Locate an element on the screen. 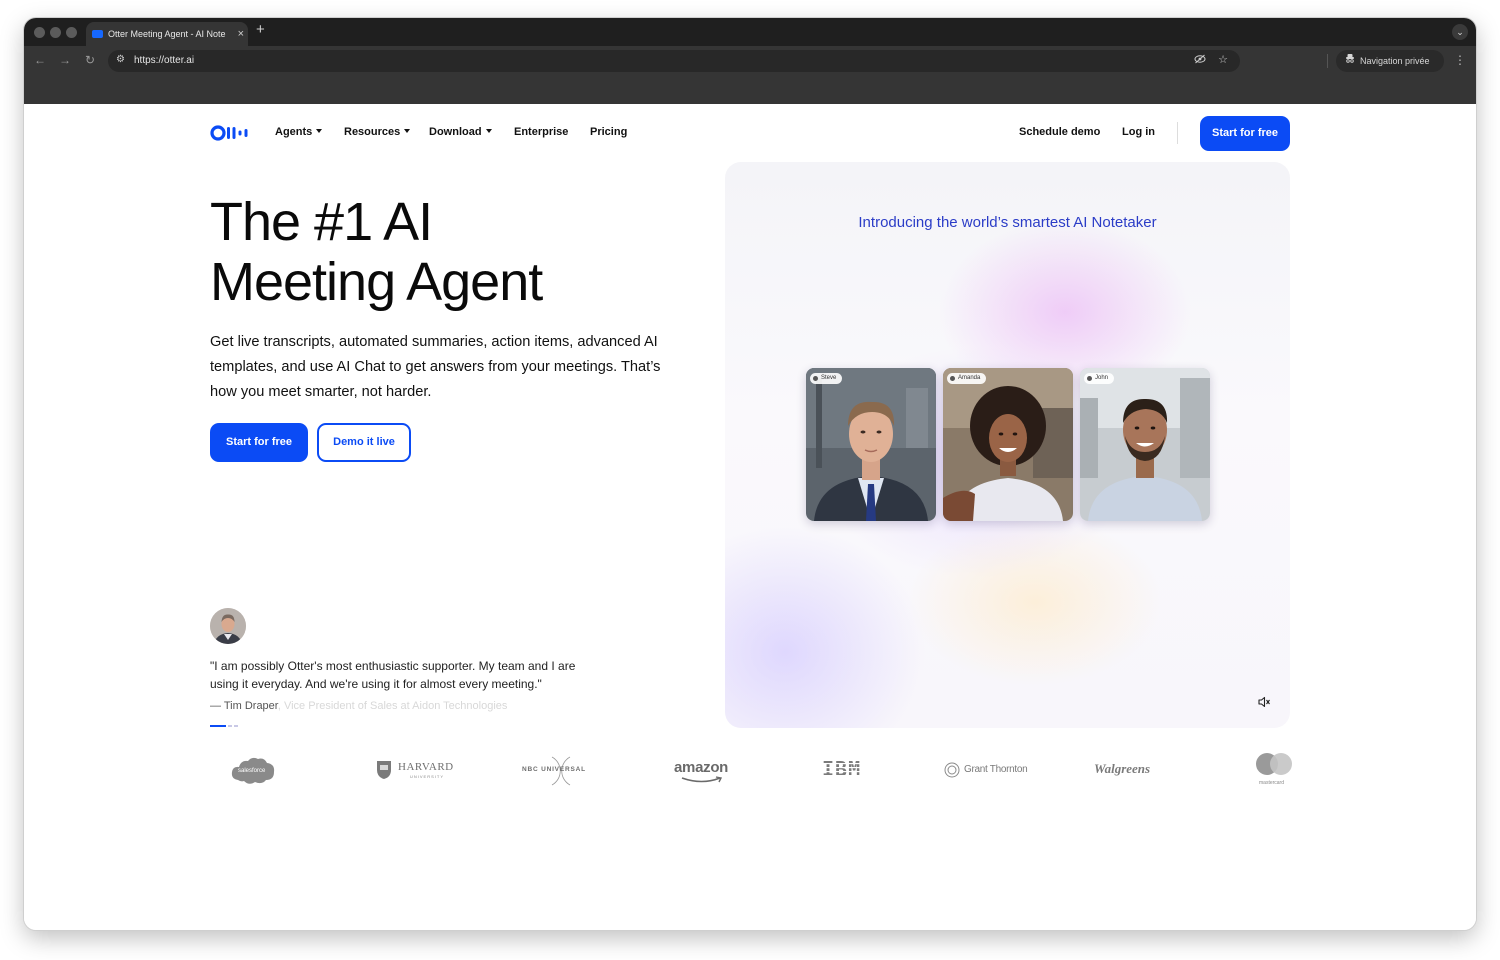 This screenshot has width=1500, height=960. grant-thornton-mark-icon is located at coordinates (952, 770).